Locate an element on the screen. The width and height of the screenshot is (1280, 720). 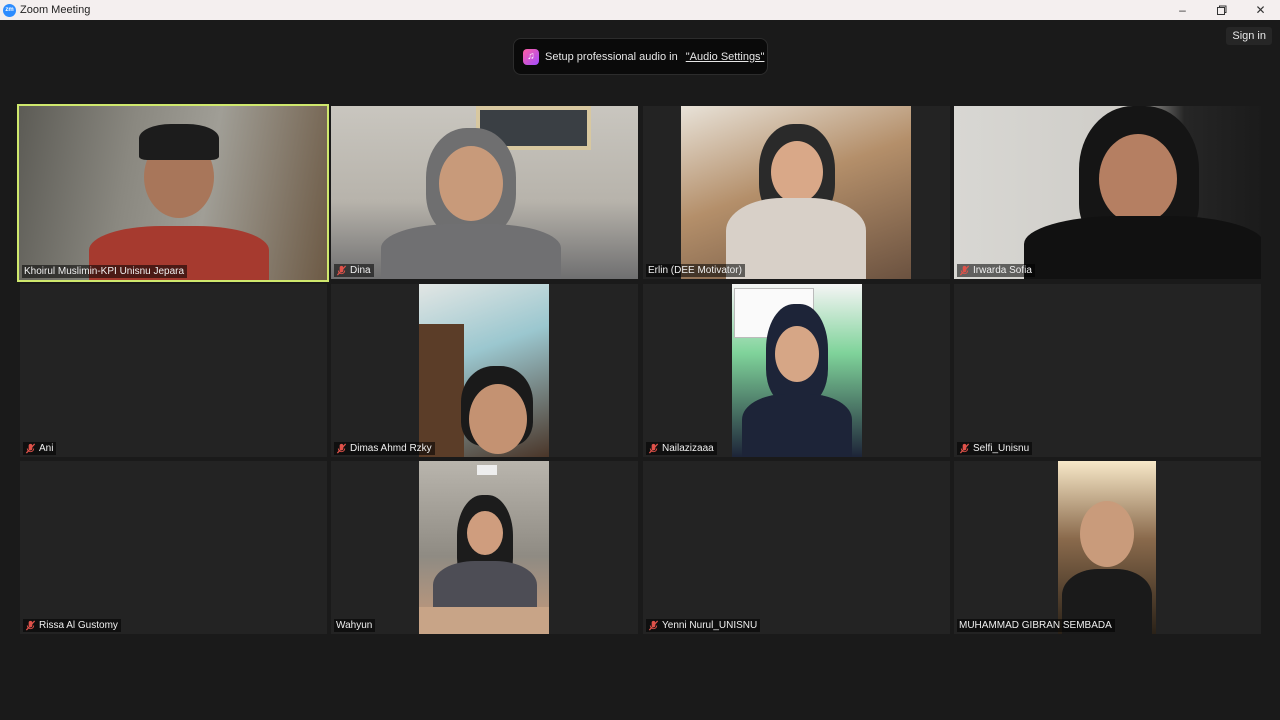
minimize-icon: – is located at coordinates (1182, 10).